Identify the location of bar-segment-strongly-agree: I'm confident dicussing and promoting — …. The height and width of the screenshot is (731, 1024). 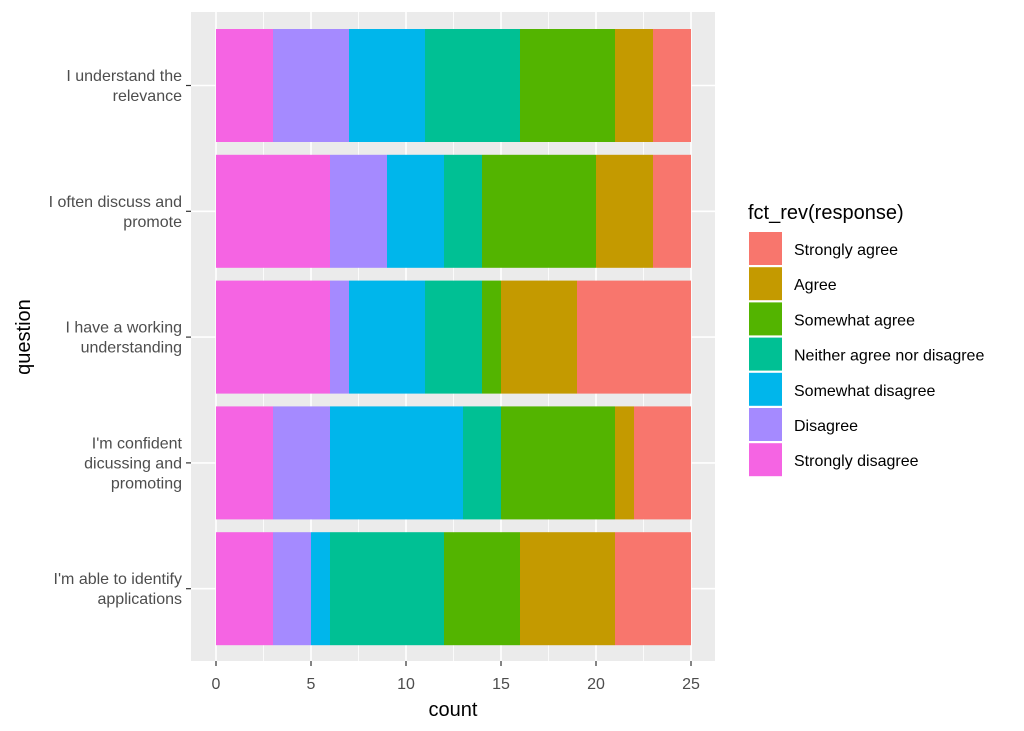
(662, 463).